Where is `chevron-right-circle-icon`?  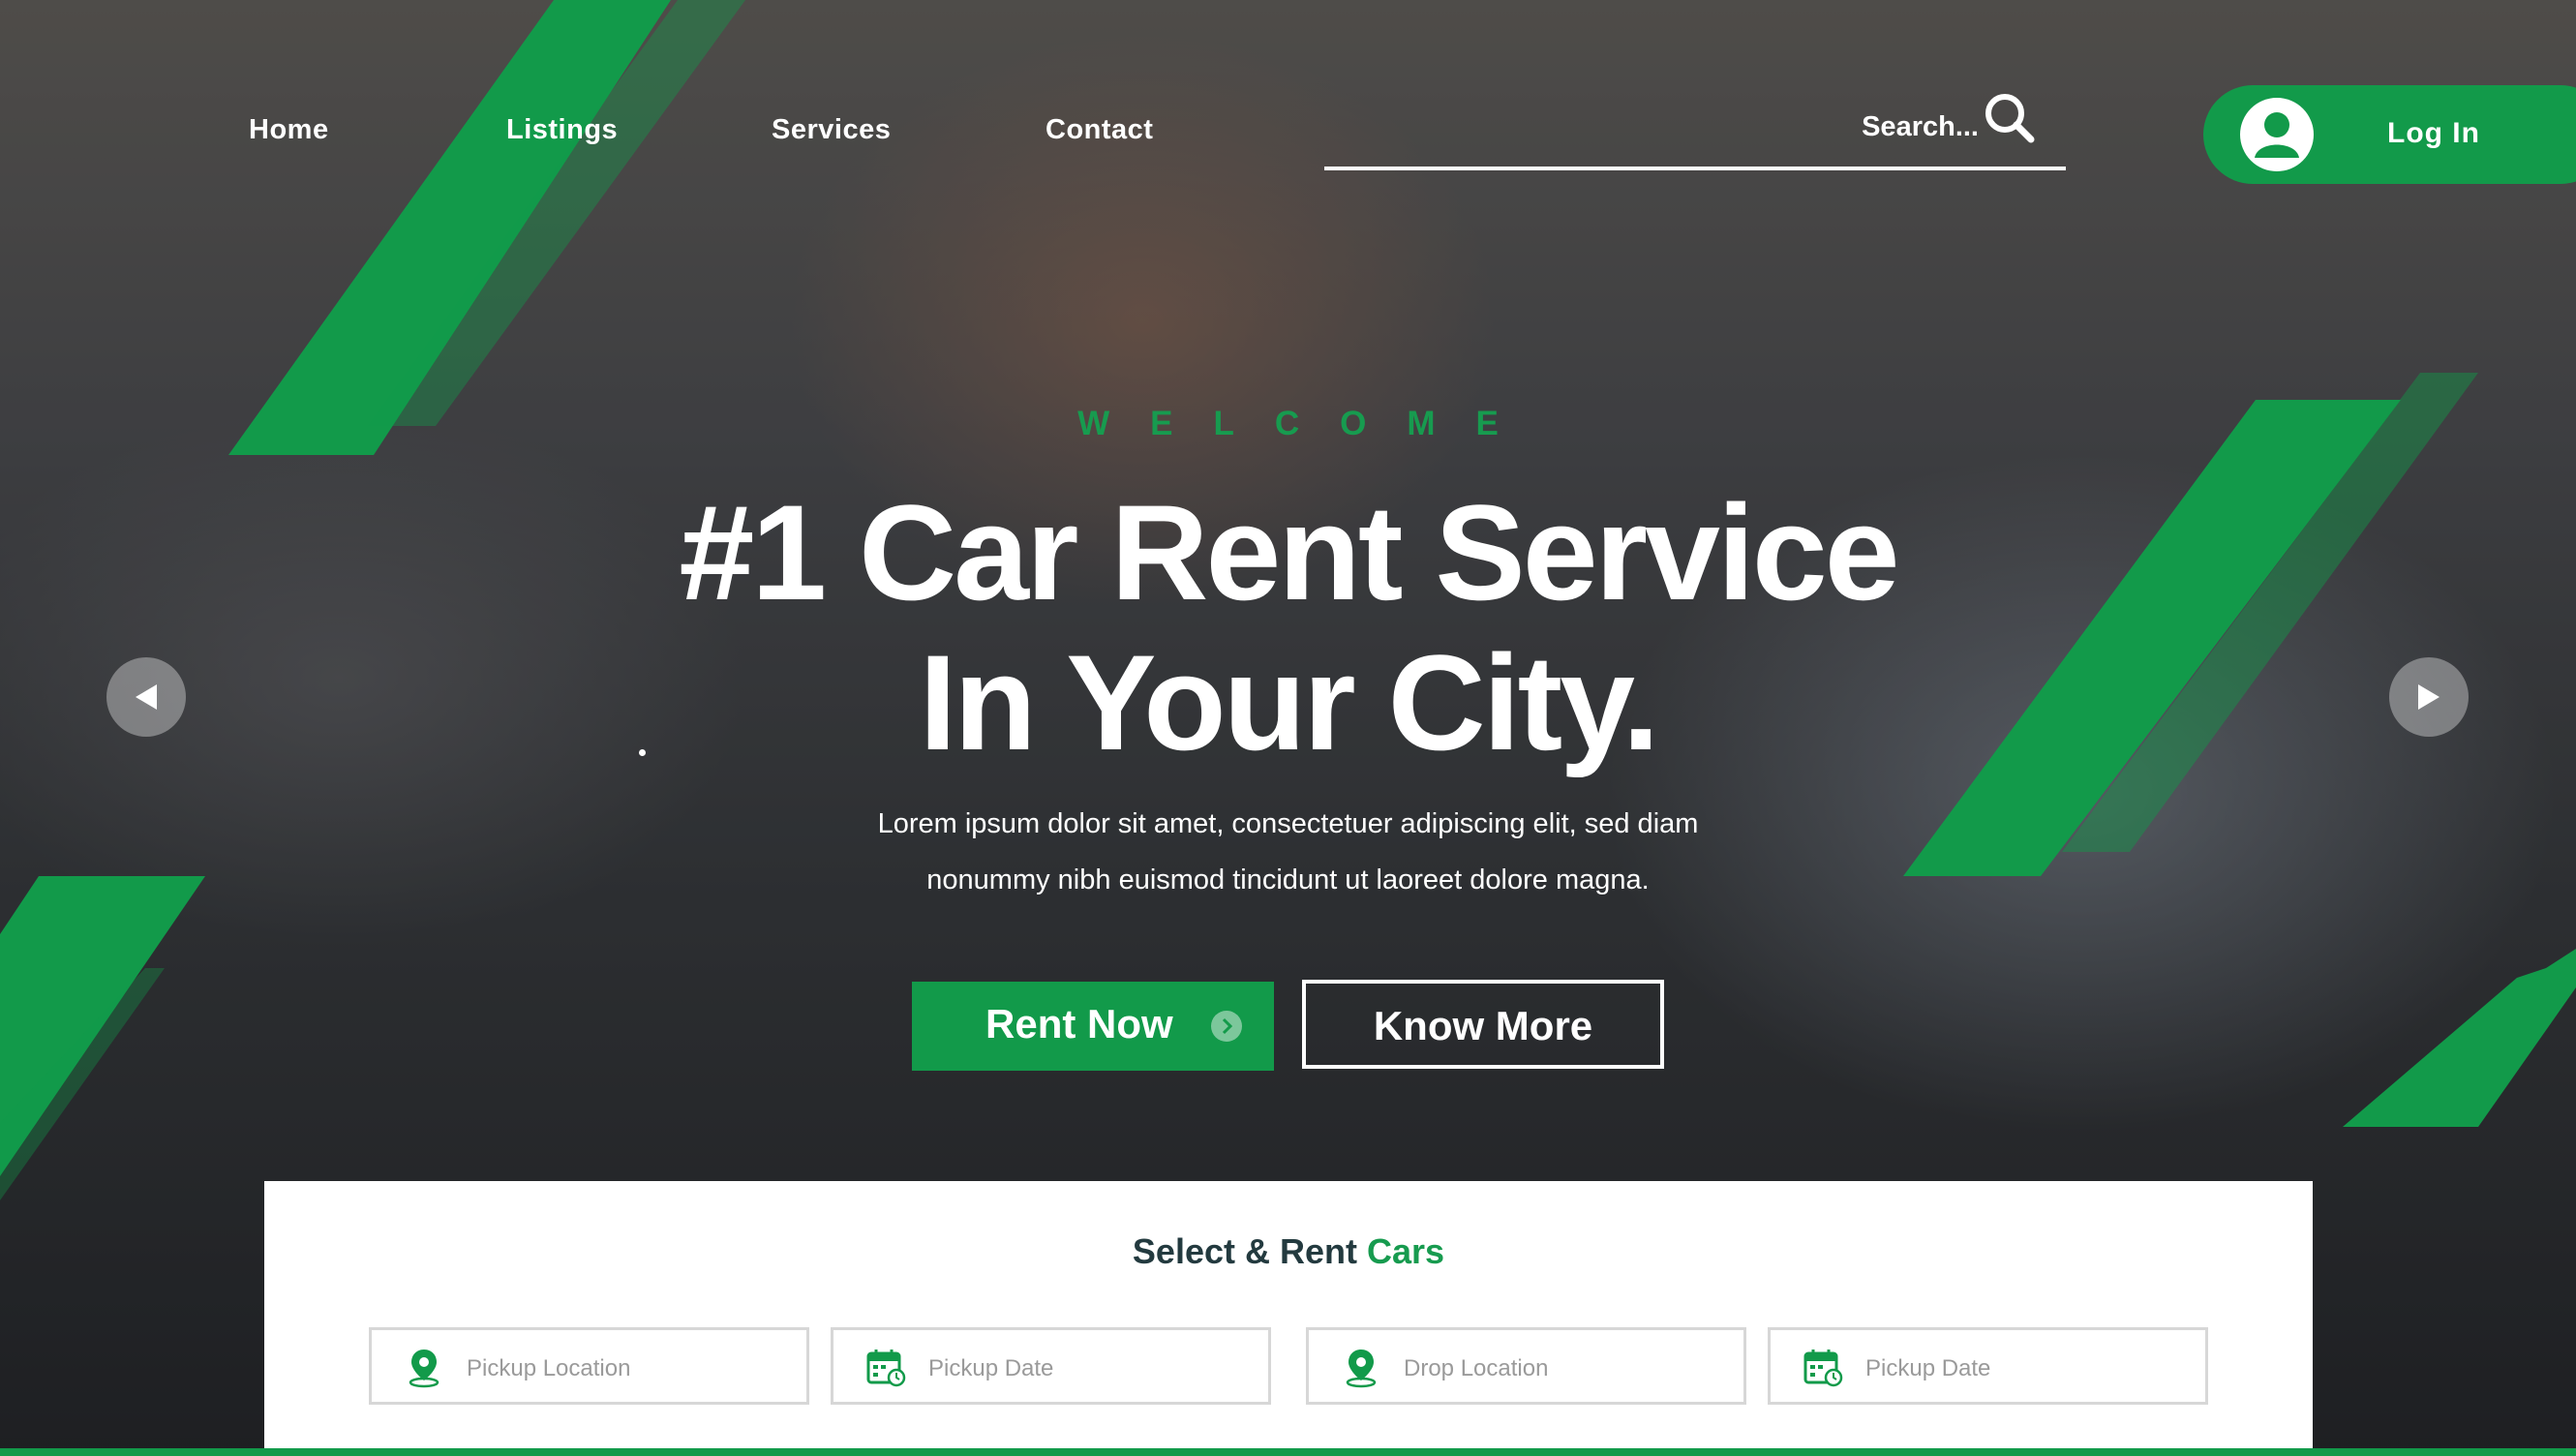 chevron-right-circle-icon is located at coordinates (1226, 1026).